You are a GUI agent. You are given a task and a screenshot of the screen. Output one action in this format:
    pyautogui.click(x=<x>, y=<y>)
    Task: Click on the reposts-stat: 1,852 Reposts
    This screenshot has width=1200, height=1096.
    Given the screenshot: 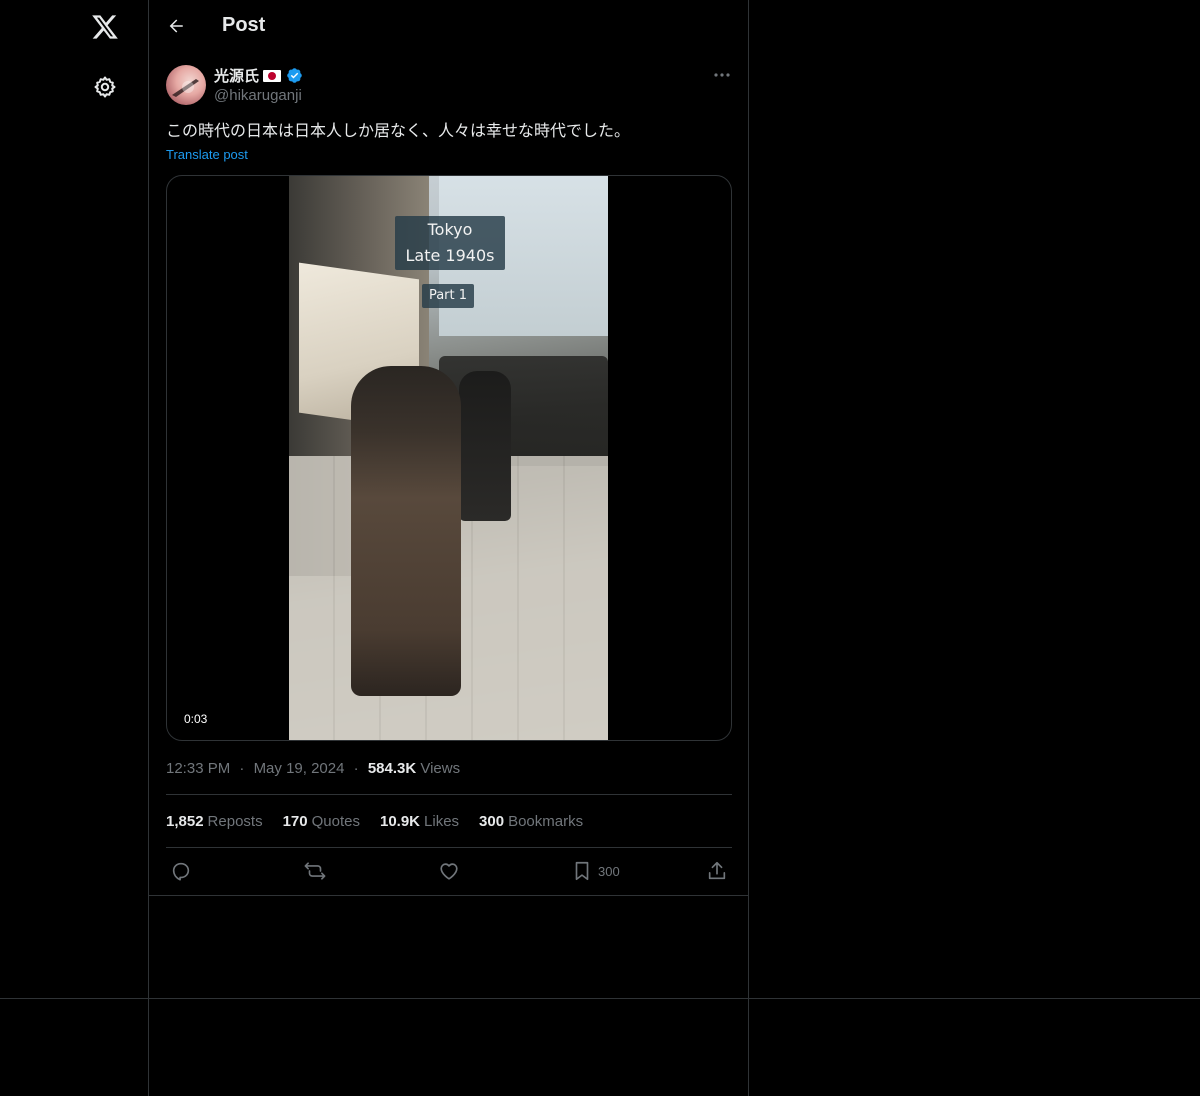 What is the action you would take?
    pyautogui.click(x=214, y=821)
    